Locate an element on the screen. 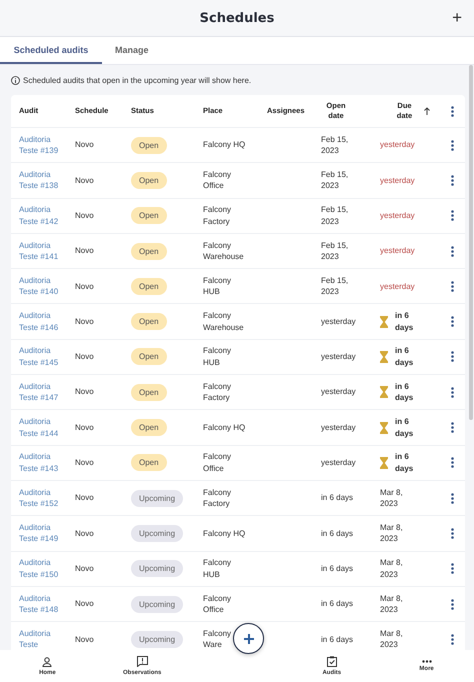 The width and height of the screenshot is (474, 682). audit-link: Auditoria Teste #144 is located at coordinates (39, 428).